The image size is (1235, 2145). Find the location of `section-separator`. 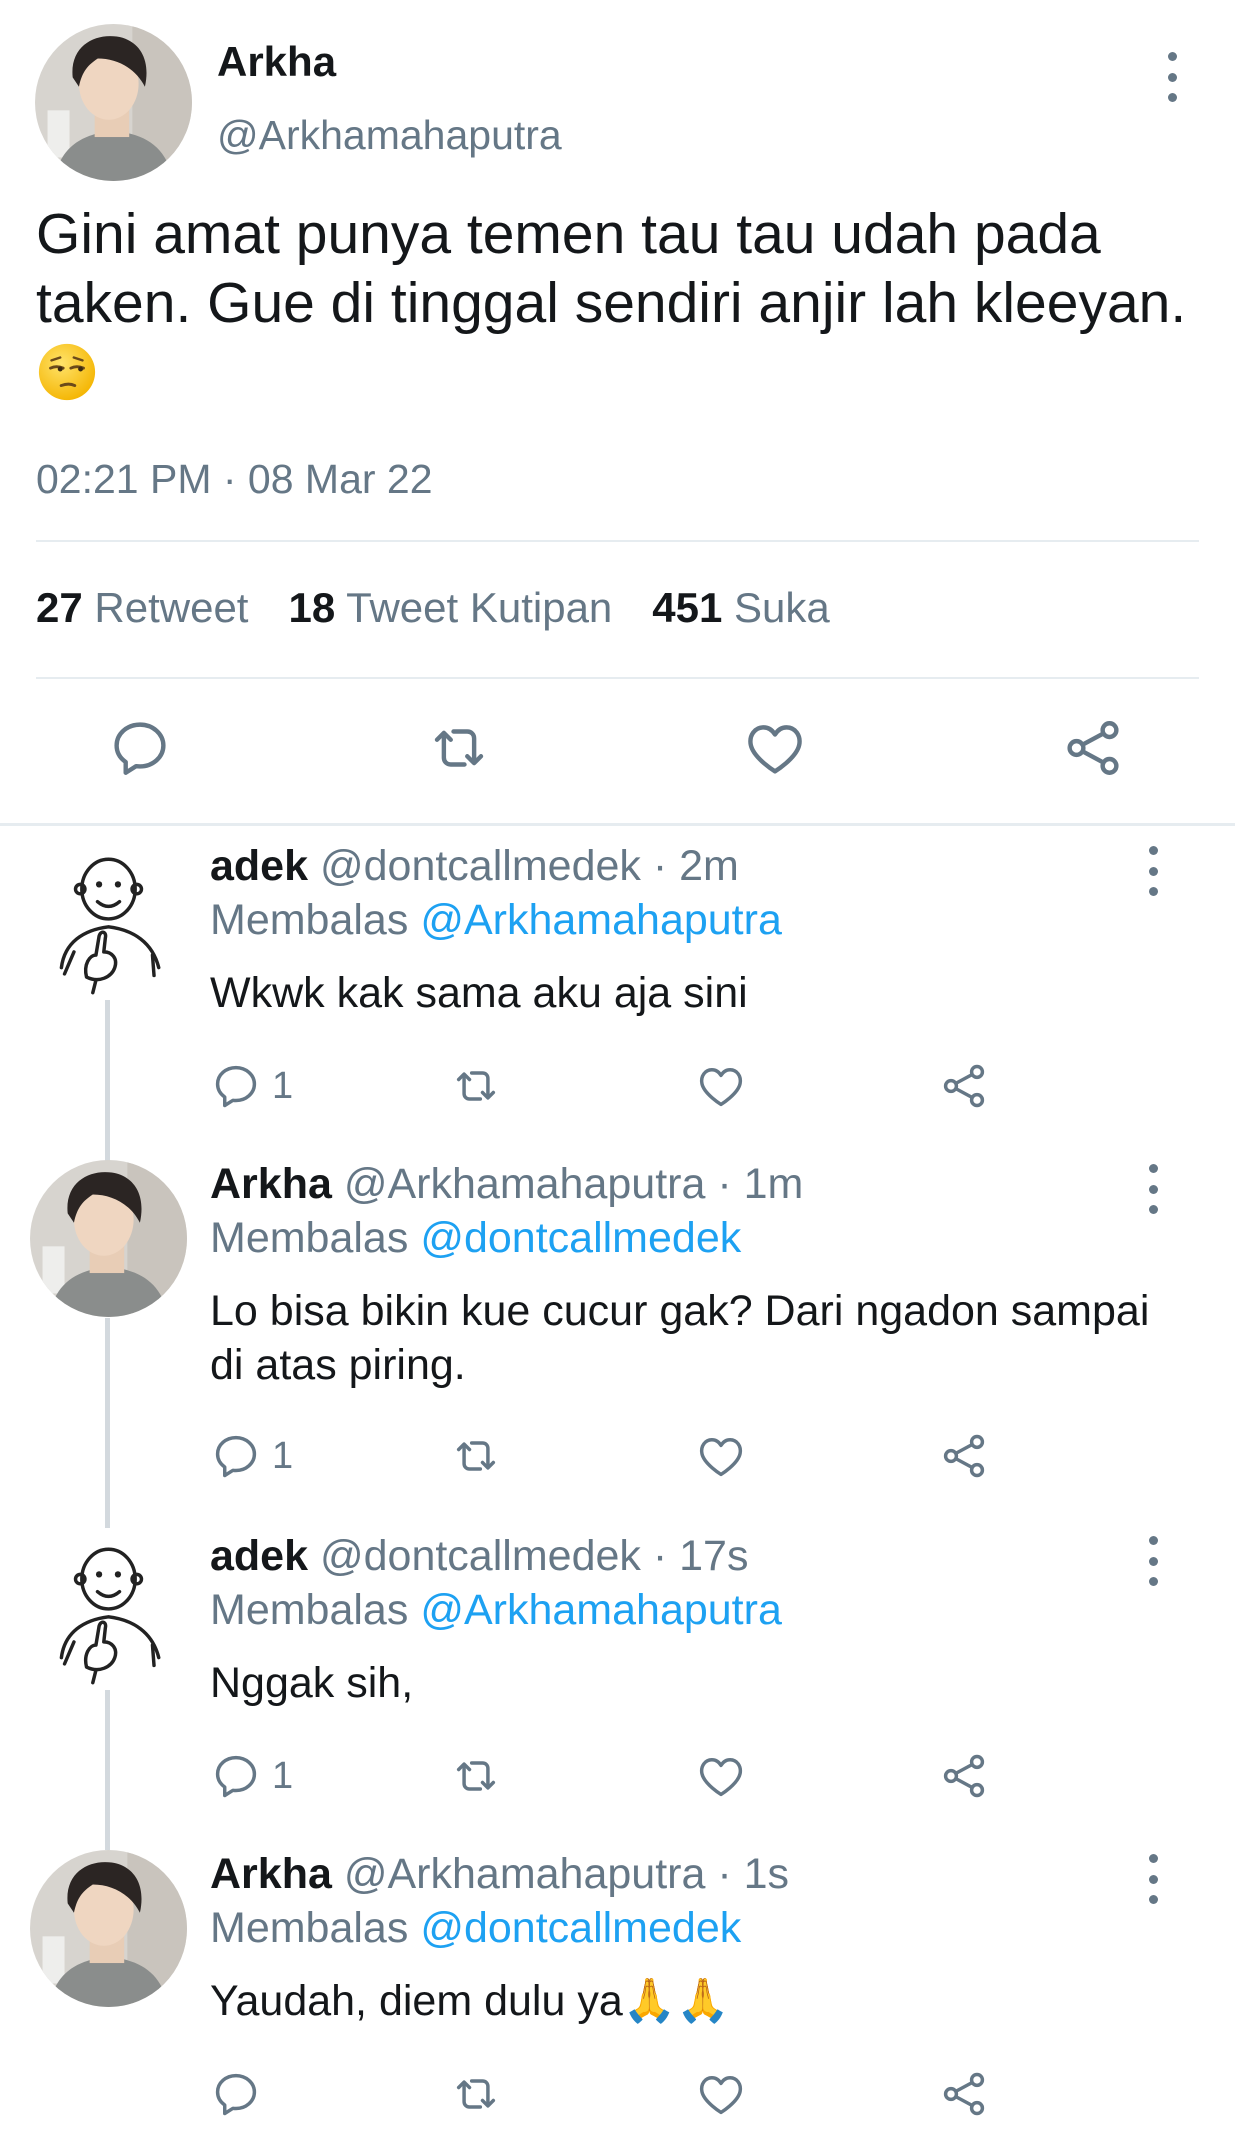

section-separator is located at coordinates (617, 824).